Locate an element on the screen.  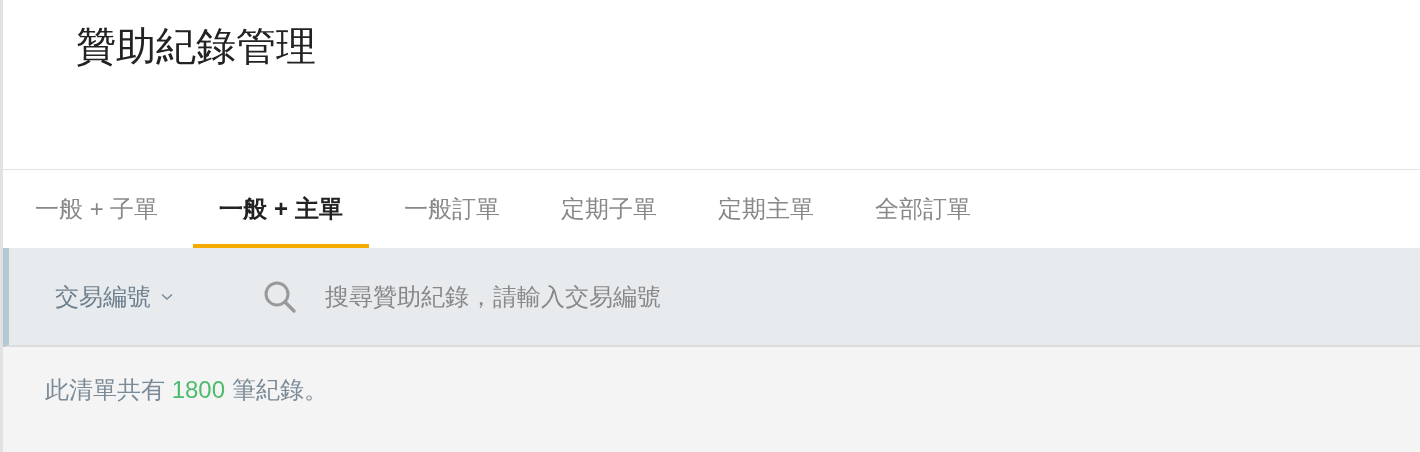
tab: 定期子單 is located at coordinates (608, 209).